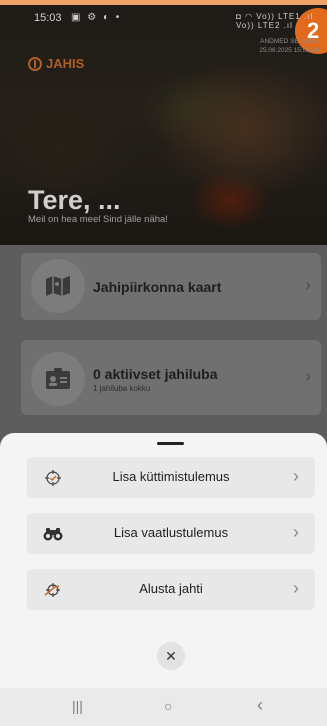 The image size is (327, 726). What do you see at coordinates (289, 46) in the screenshot?
I see `data-sync-info: ANDMED SEISUGA 25.06.2025 15:03:26` at bounding box center [289, 46].